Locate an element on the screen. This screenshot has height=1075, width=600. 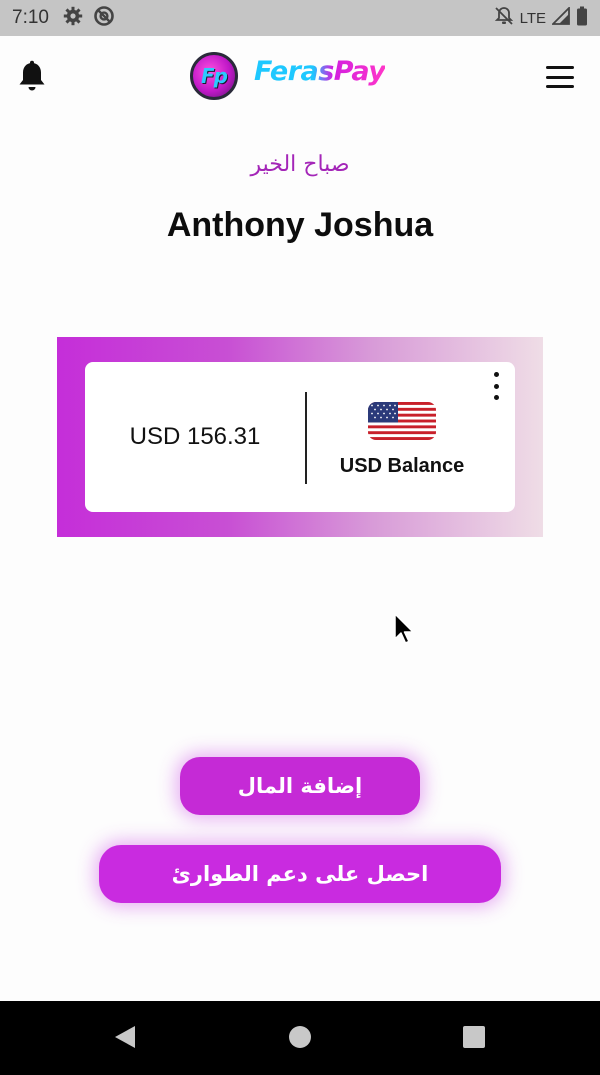
battery-icon is located at coordinates (582, 18).